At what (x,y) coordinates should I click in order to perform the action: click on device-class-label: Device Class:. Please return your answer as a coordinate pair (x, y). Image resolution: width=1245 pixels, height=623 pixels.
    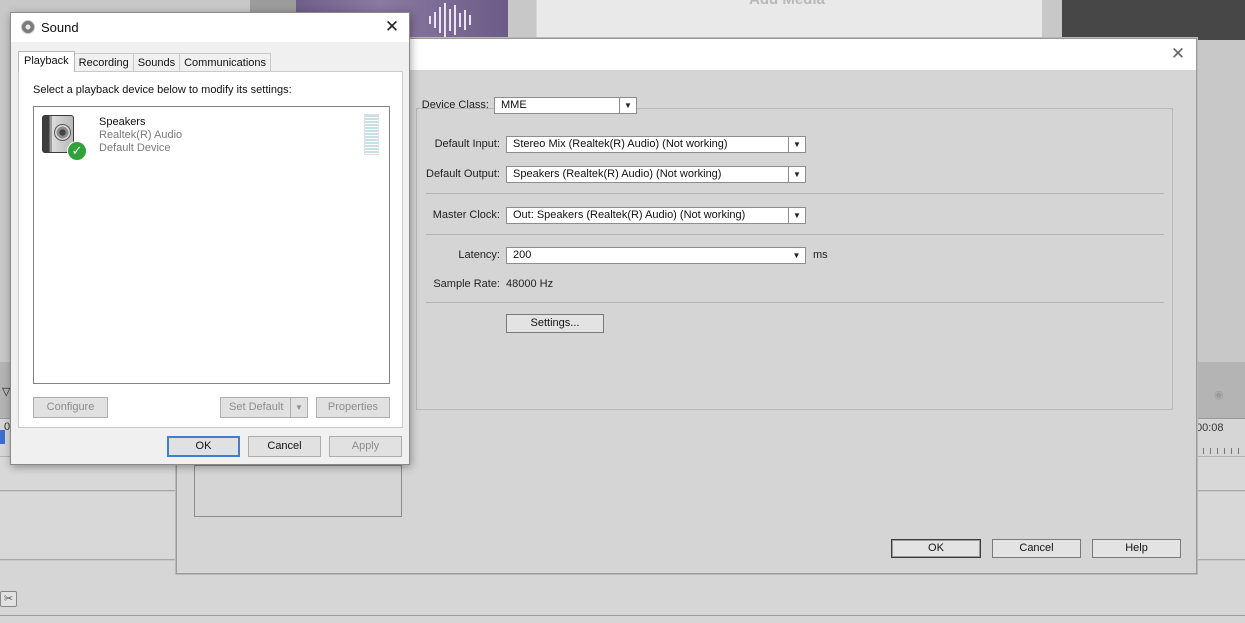
    Looking at the image, I should click on (455, 105).